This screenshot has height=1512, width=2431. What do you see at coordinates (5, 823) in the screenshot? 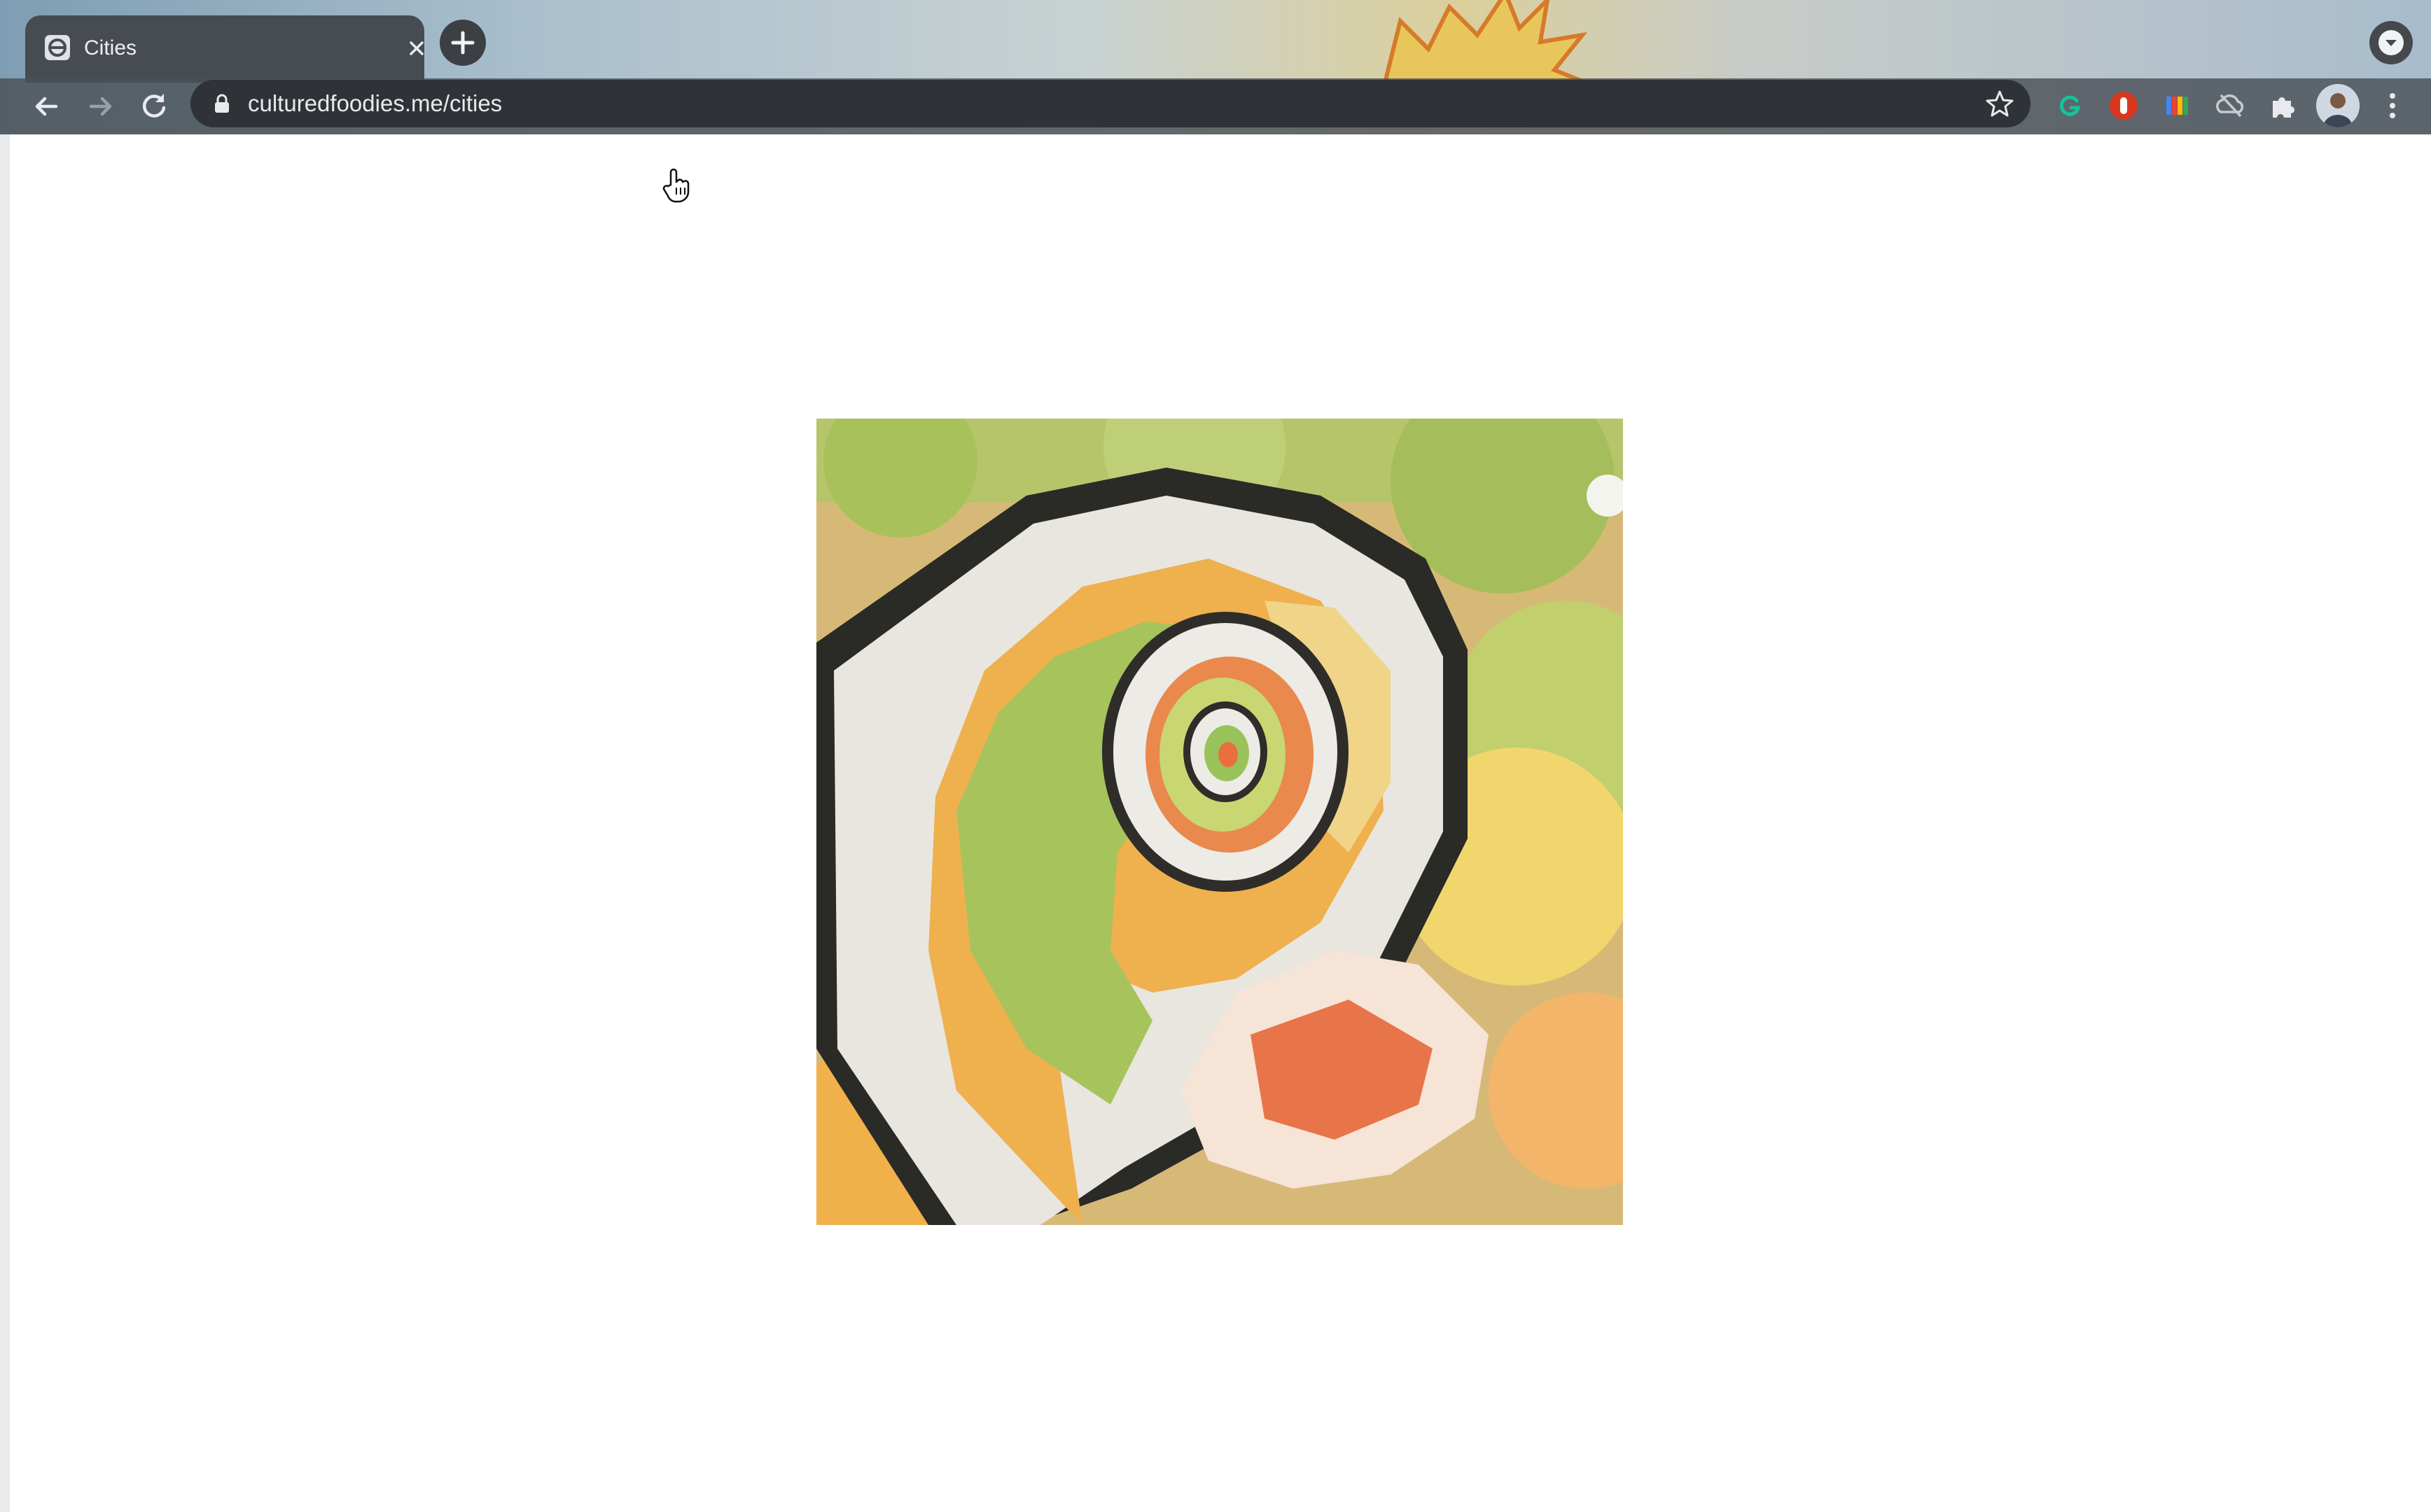
I see `window-edge` at bounding box center [5, 823].